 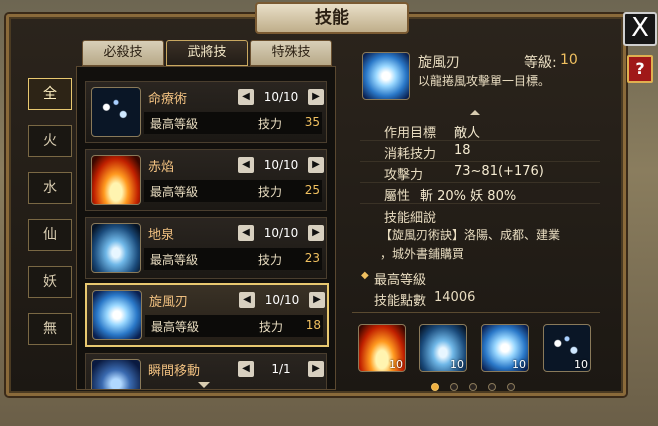 What do you see at coordinates (50, 235) in the screenshot?
I see `filter-immortal: 仙` at bounding box center [50, 235].